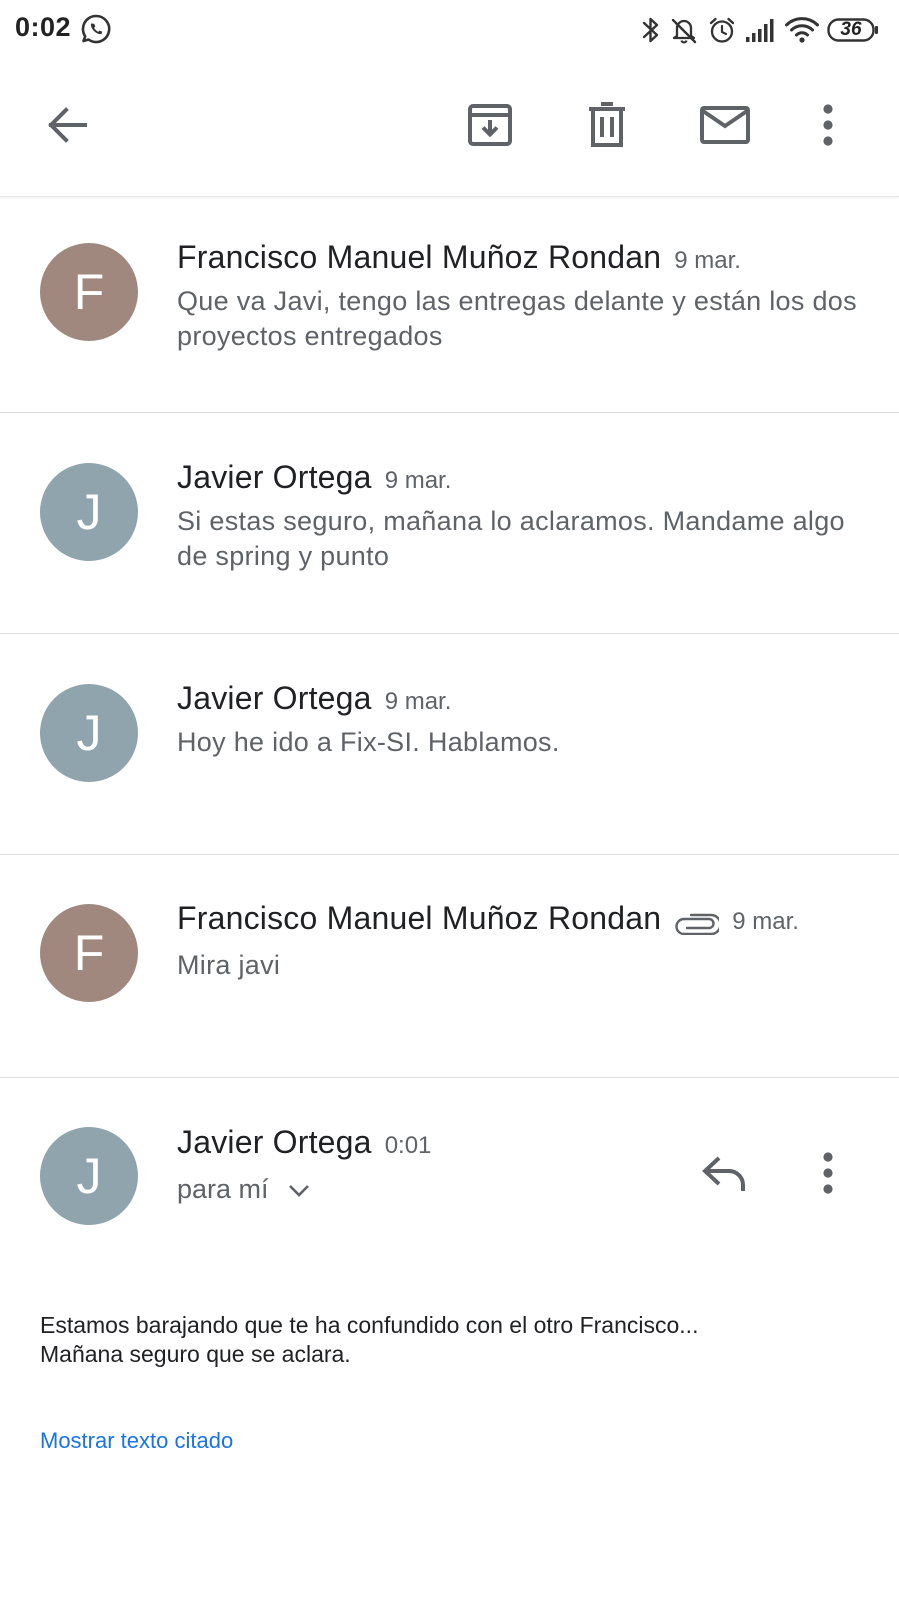 The image size is (899, 1599). I want to click on status-bar: 0:02 36, so click(449, 30).